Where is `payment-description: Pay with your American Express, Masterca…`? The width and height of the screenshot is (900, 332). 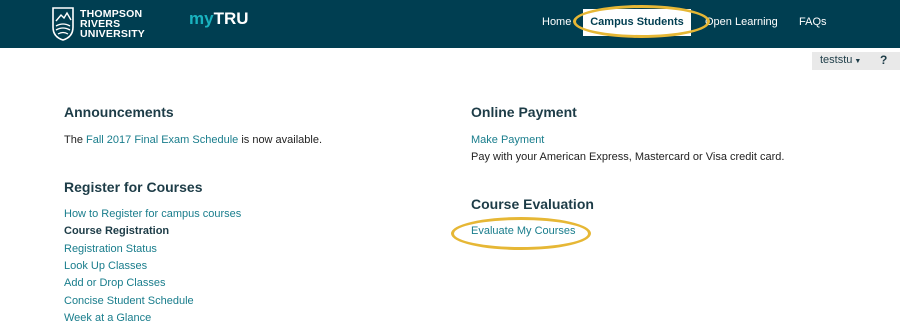 payment-description: Pay with your American Express, Masterca… is located at coordinates (628, 157).